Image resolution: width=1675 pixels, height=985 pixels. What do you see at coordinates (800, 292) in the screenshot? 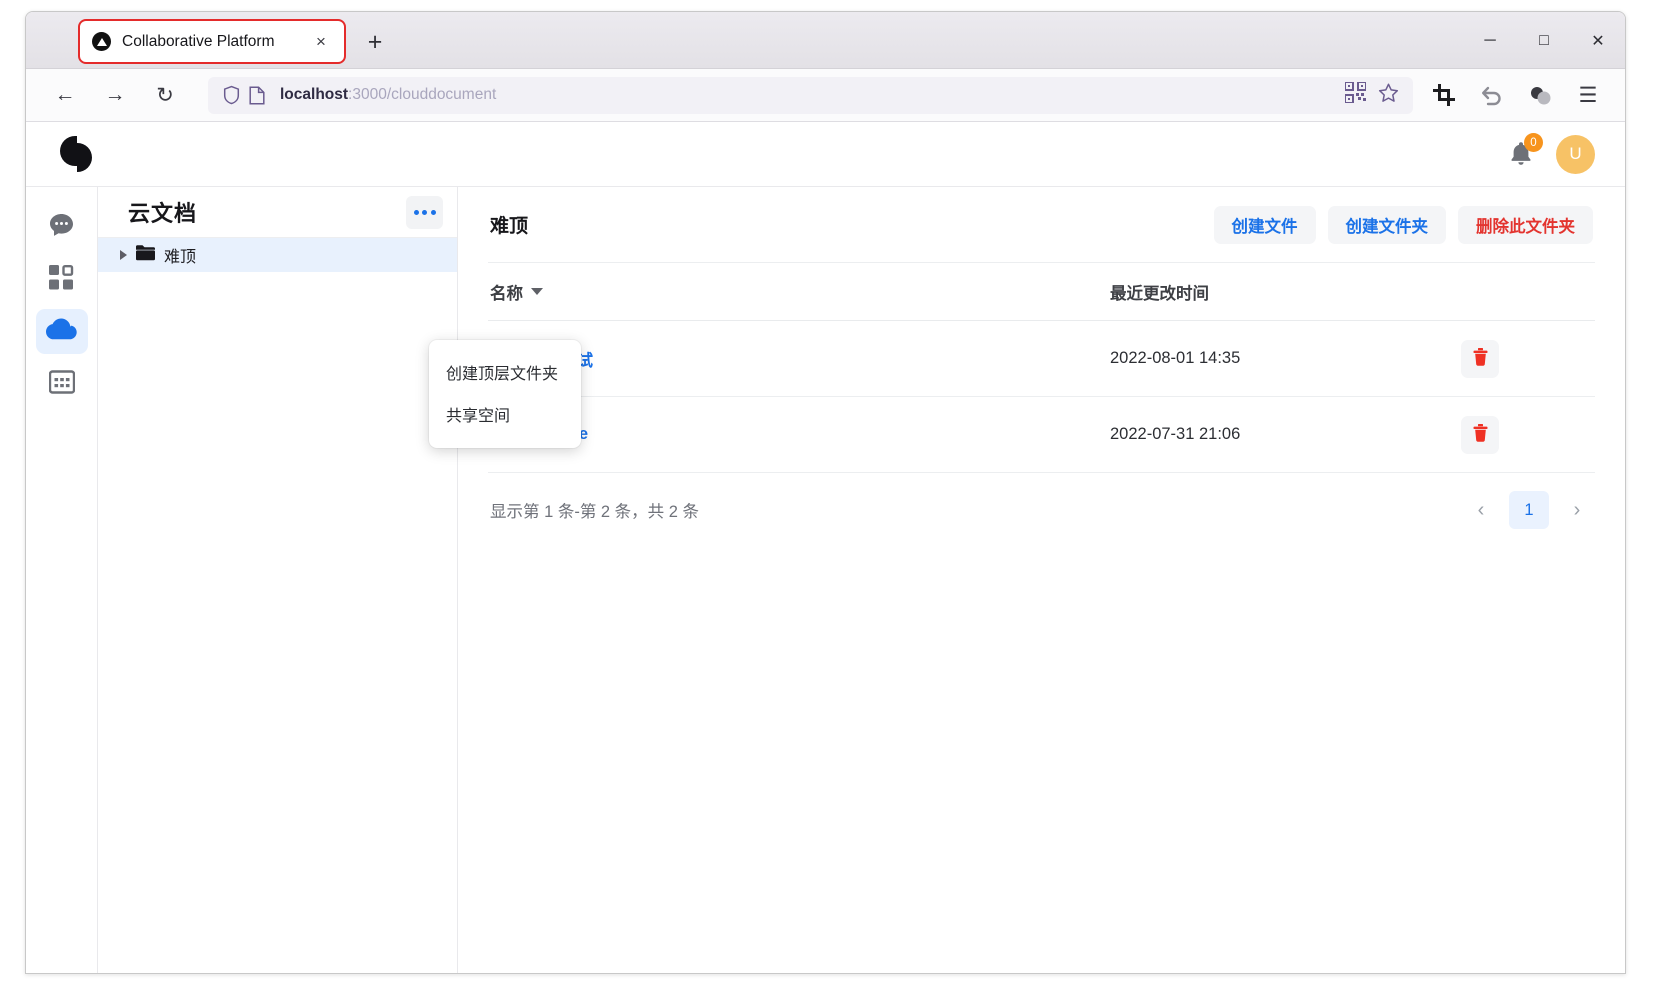
I see `column-header-name: 名称` at bounding box center [800, 292].